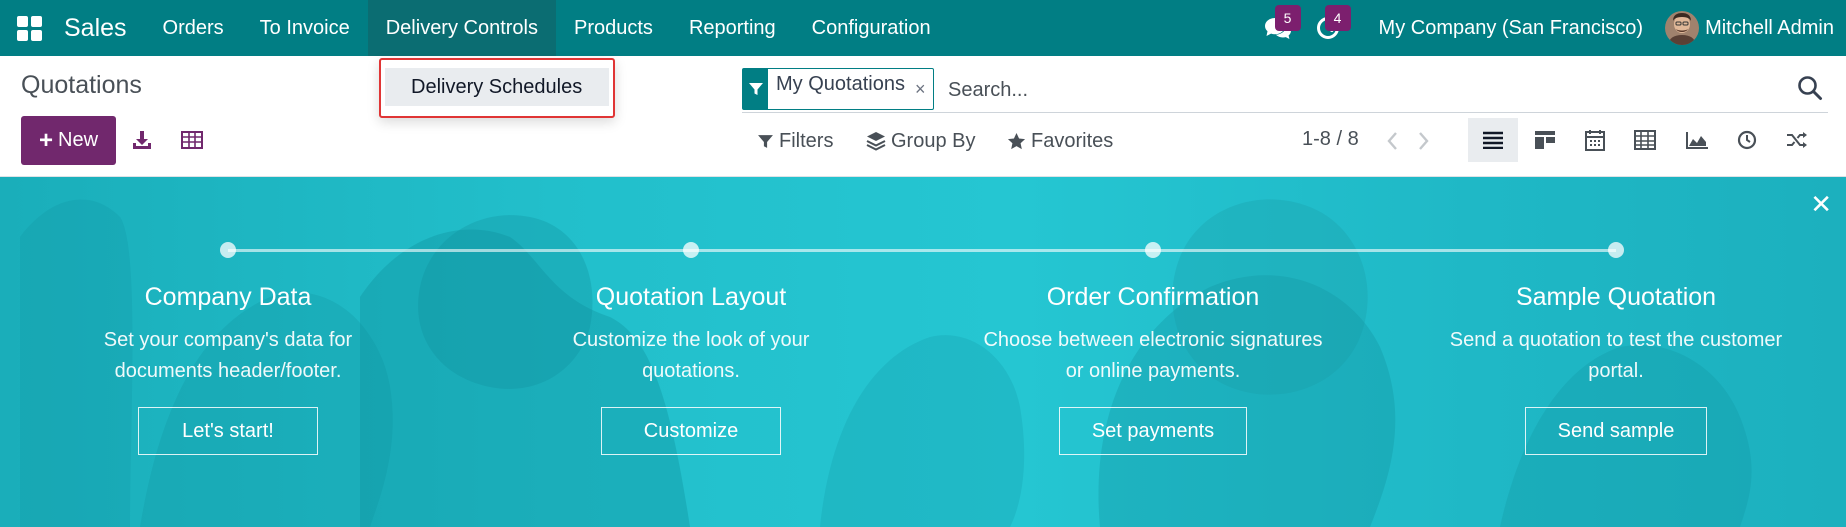 This screenshot has width=1846, height=527. Describe the element at coordinates (1337, 18) in the screenshot. I see `activities-count-badge: 4` at that location.